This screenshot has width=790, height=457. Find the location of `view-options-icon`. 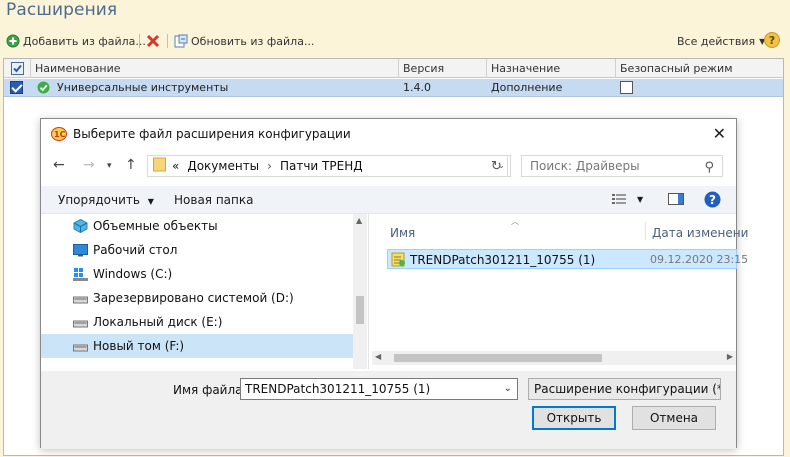

view-options-icon is located at coordinates (619, 199).